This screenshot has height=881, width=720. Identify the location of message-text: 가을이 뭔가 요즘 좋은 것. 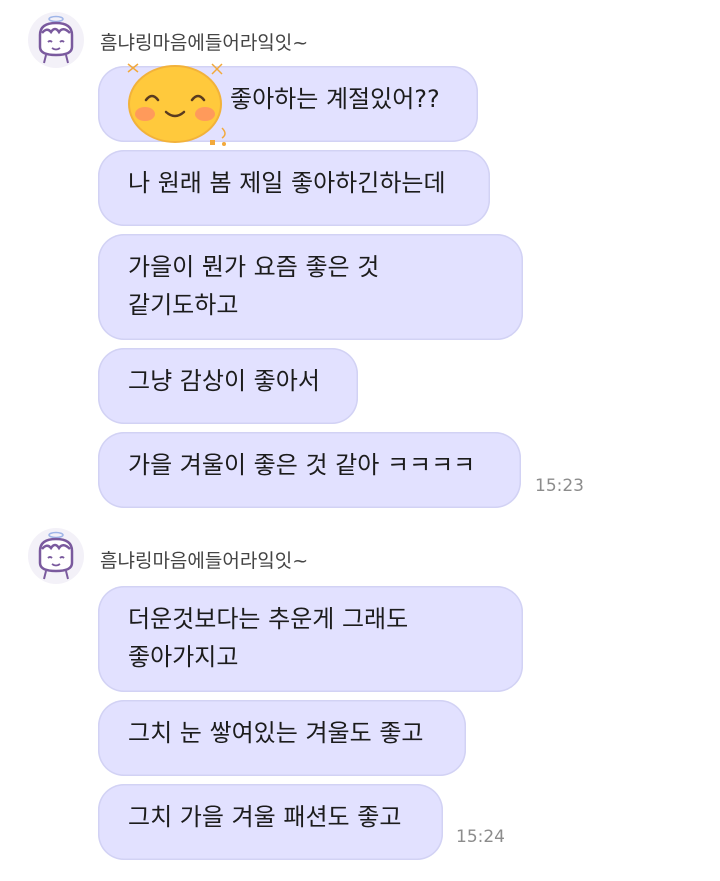
(254, 267).